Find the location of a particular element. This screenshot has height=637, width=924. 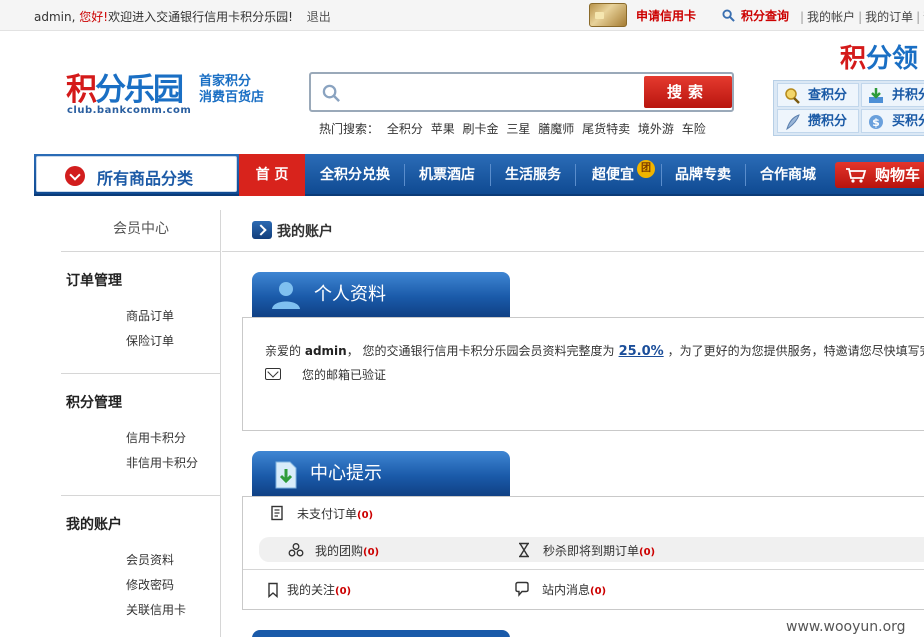

points-management-section: 积分管理 信用卡积分 非信用卡积分 is located at coordinates (141, 435).